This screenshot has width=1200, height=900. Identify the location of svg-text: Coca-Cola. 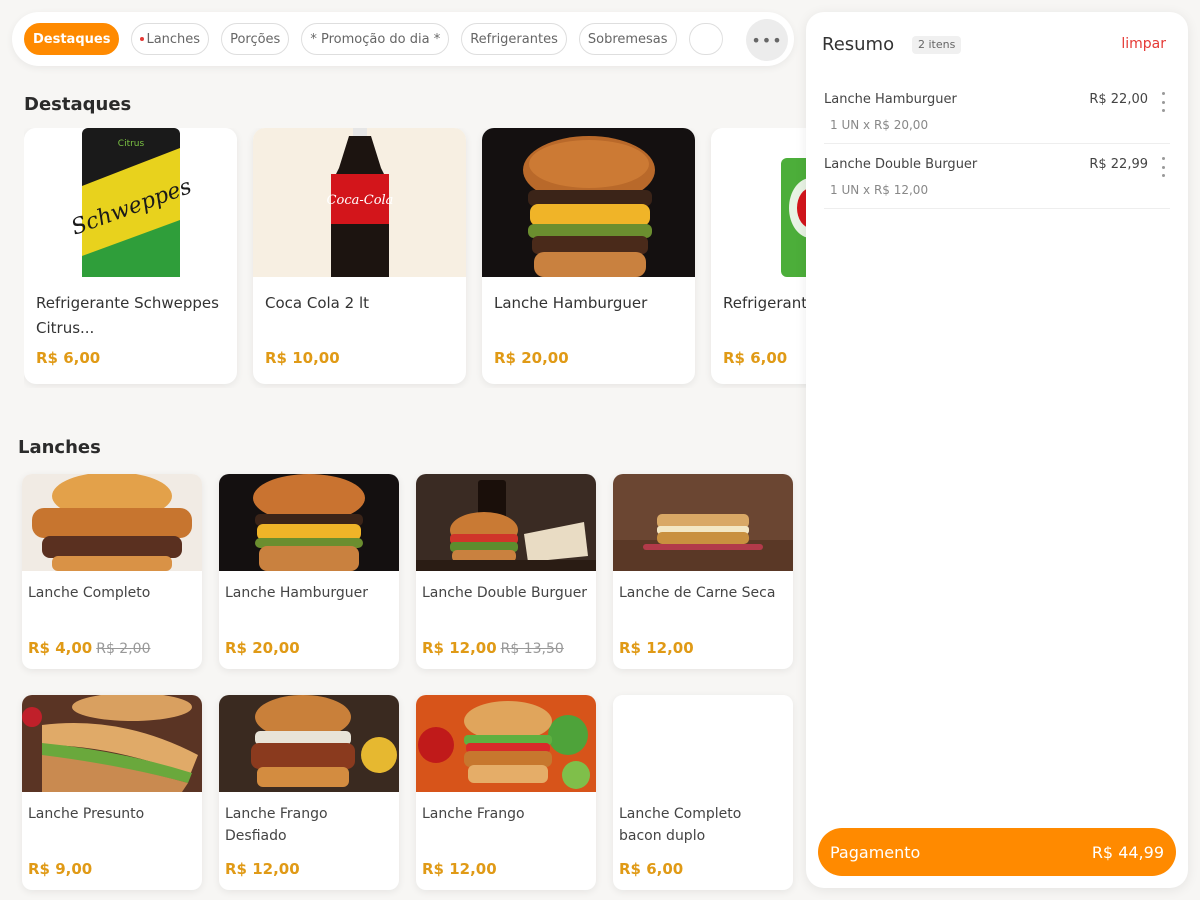
(360, 200).